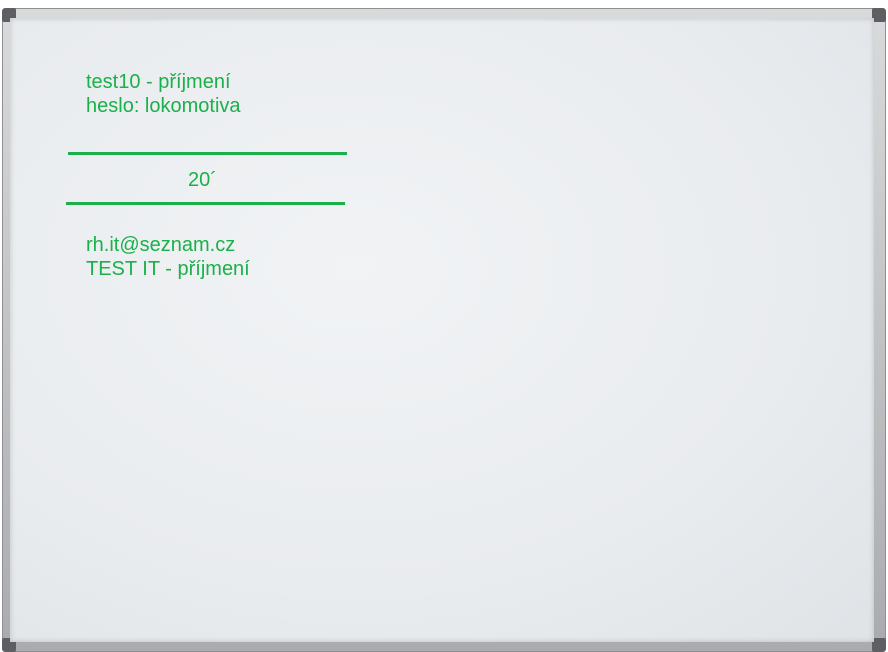  What do you see at coordinates (158, 82) in the screenshot?
I see `test-name-line: test10 - příjmení` at bounding box center [158, 82].